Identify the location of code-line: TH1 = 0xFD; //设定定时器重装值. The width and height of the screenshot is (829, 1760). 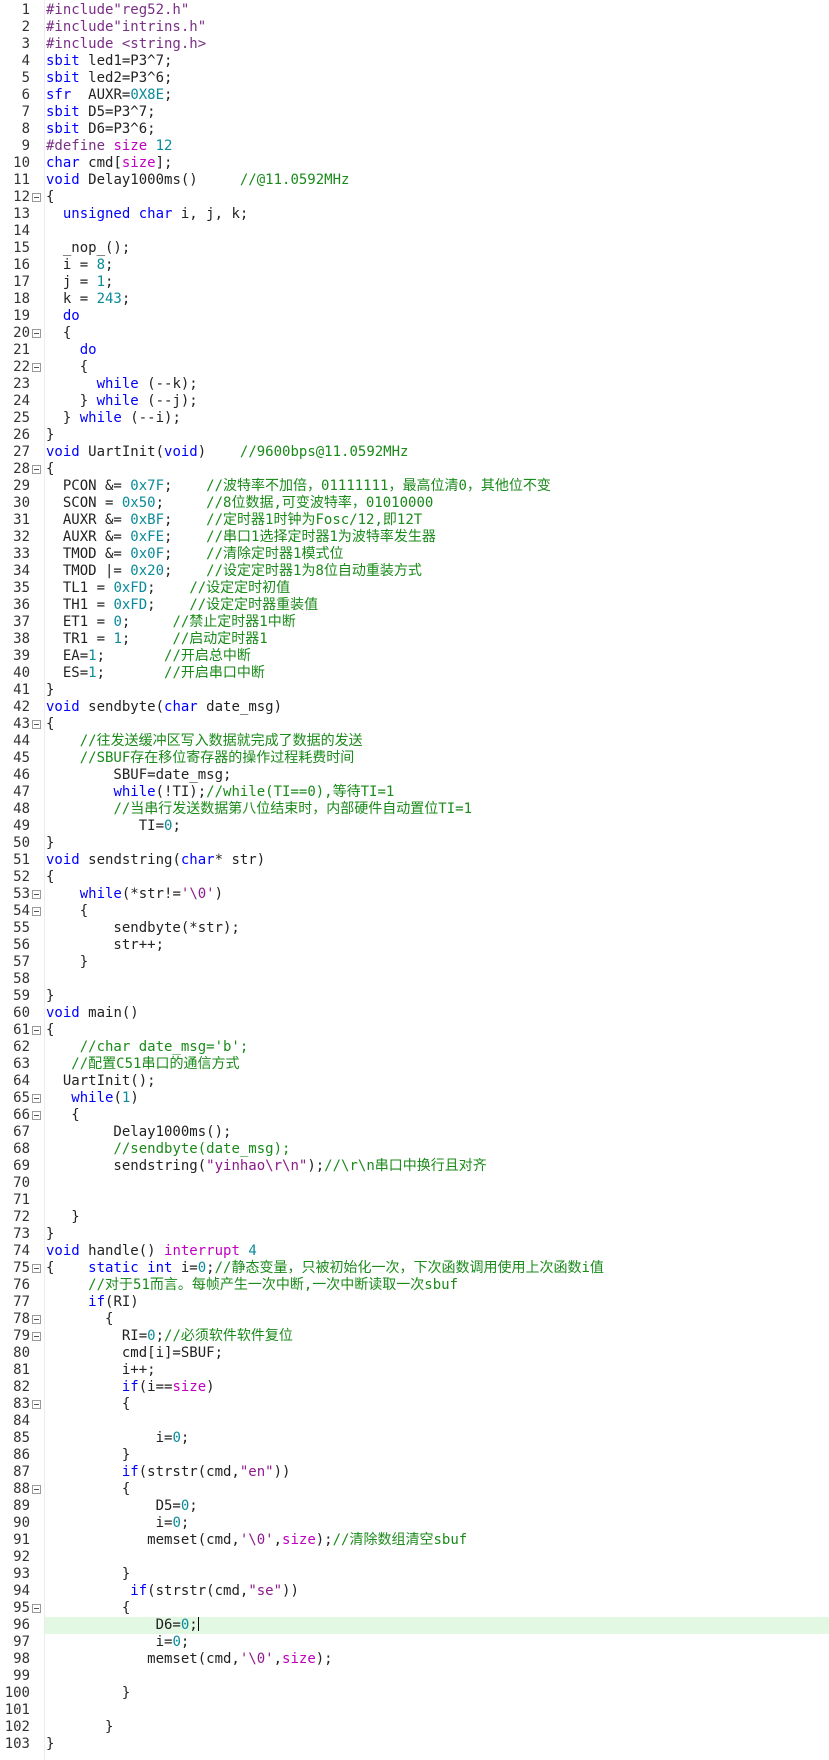
(182, 605).